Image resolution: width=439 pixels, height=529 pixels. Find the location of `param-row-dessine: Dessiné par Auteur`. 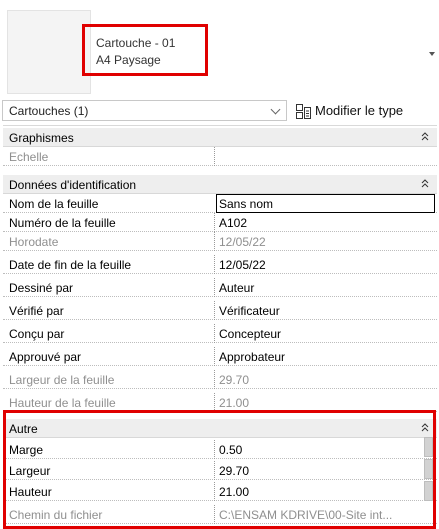

param-row-dessine: Dessiné par Auteur is located at coordinates (220, 287).